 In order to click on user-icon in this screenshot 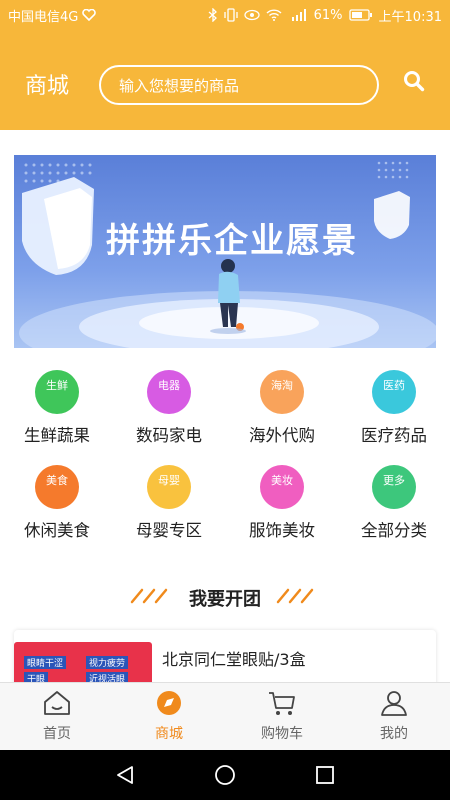, I will do `click(394, 703)`.